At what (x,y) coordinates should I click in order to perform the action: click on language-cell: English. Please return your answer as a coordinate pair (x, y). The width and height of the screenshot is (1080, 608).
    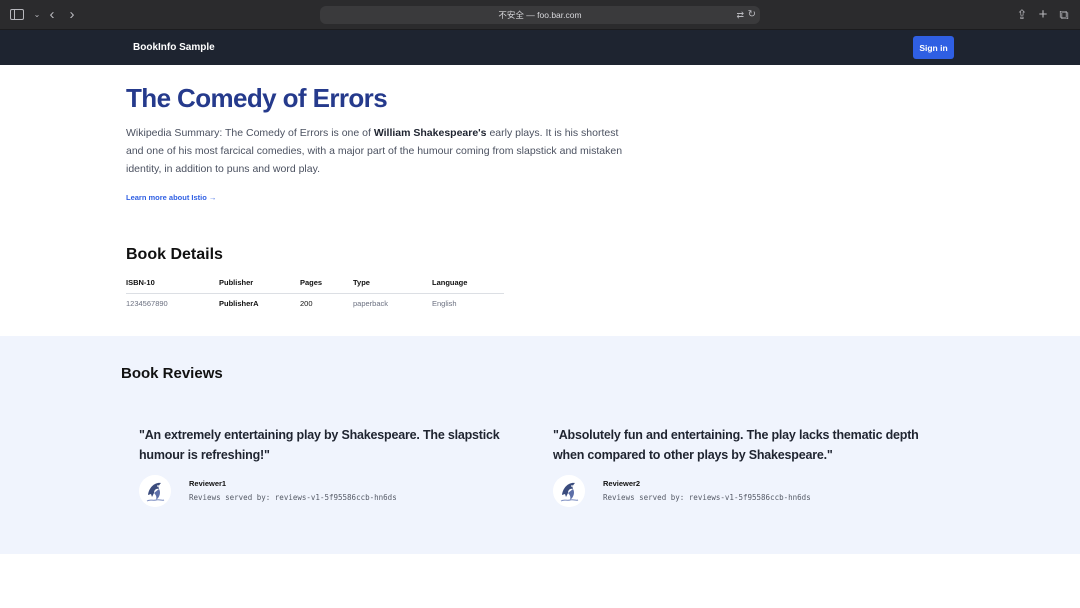
    Looking at the image, I should click on (444, 303).